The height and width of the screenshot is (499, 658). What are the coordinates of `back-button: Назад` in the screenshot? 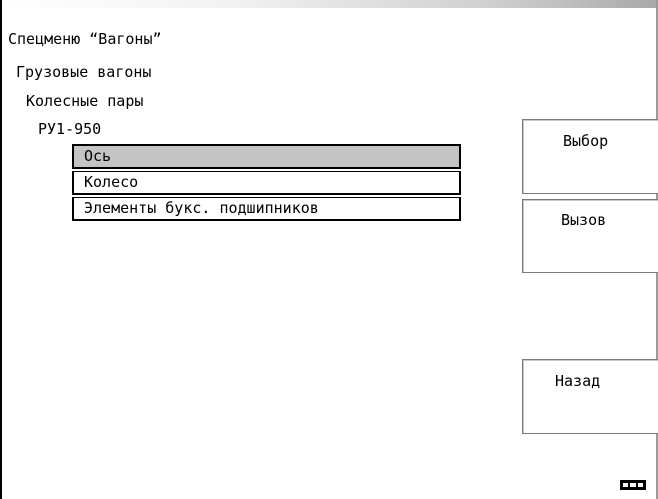 It's located at (590, 396).